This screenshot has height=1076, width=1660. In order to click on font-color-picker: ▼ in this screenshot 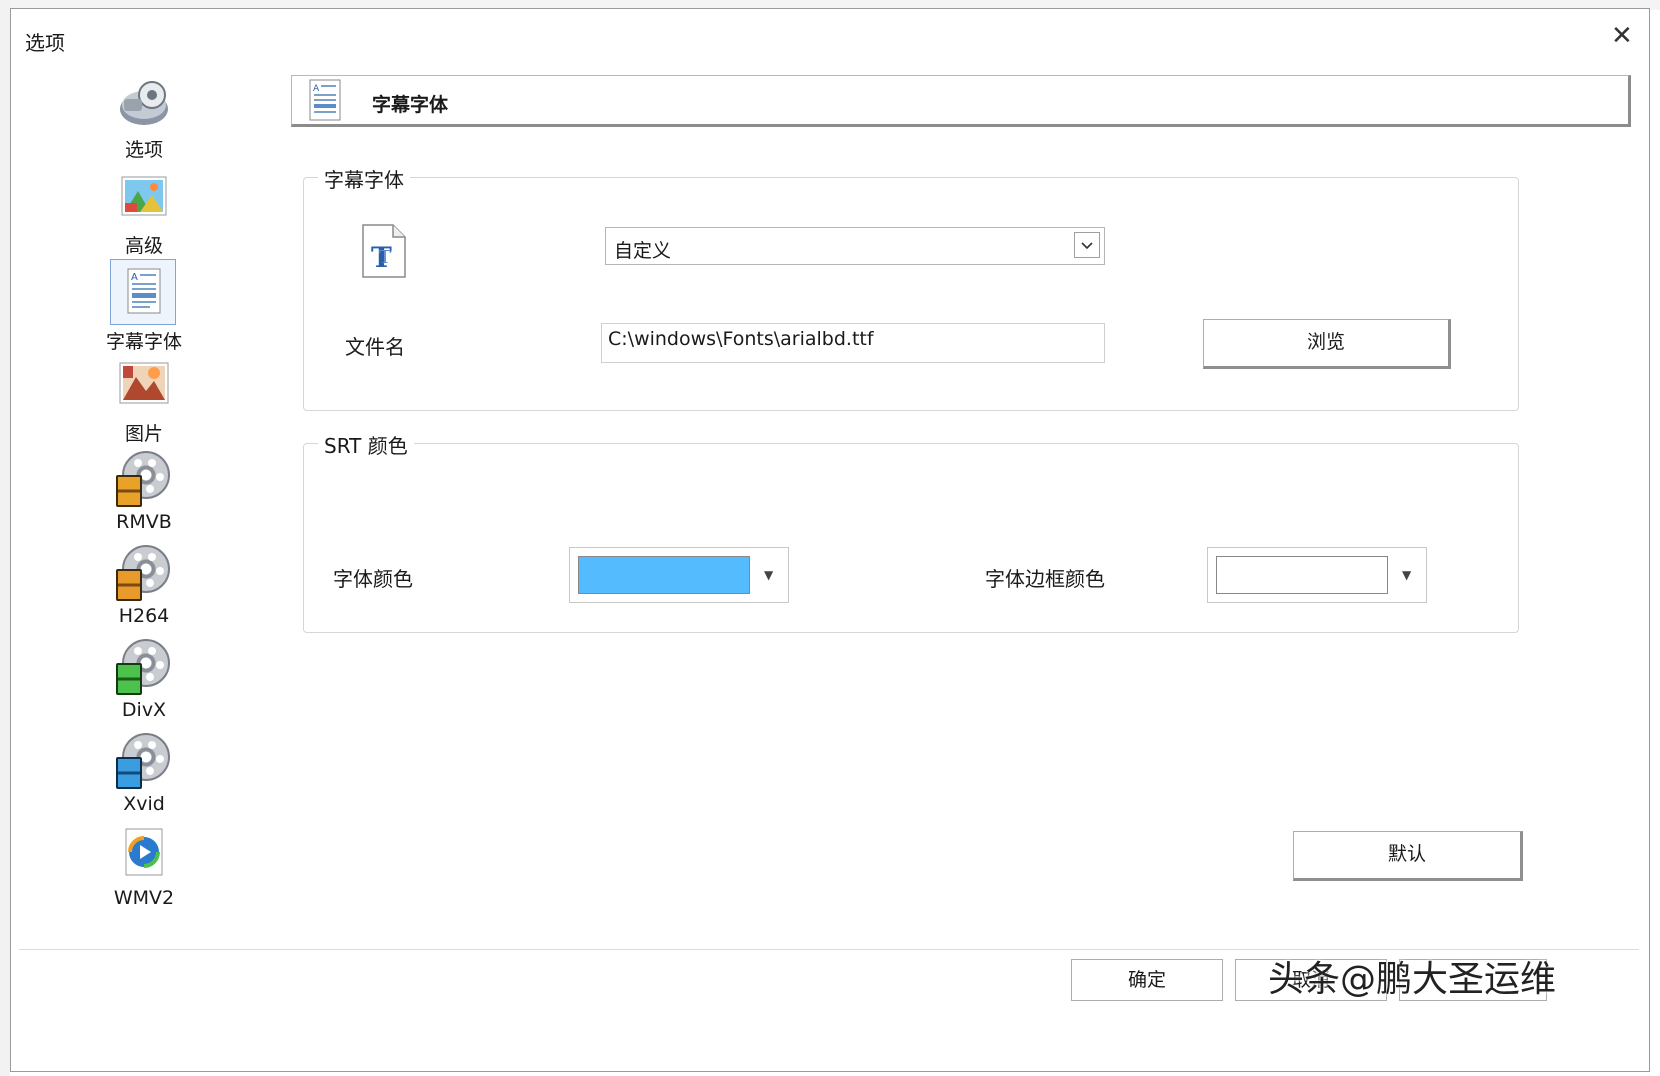, I will do `click(679, 575)`.